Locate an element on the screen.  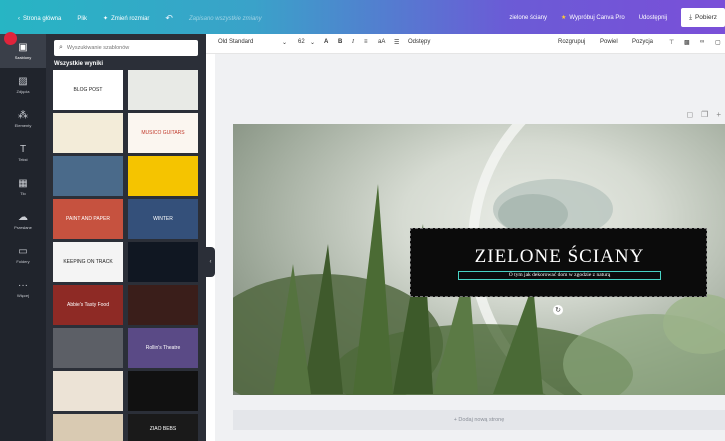
template-thumbnail: PAINT AND PAPER is located at coordinates (88, 219).